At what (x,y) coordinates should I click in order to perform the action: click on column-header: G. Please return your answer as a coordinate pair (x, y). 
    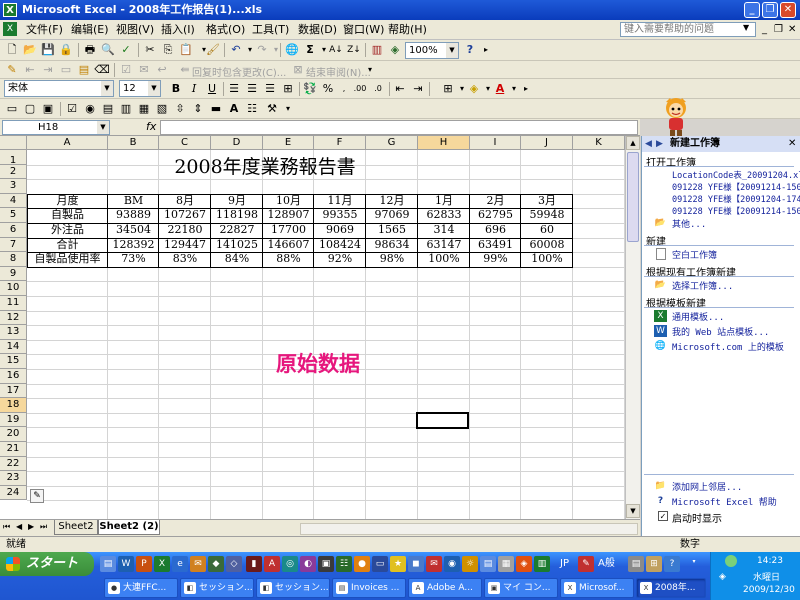
    Looking at the image, I should click on (392, 143).